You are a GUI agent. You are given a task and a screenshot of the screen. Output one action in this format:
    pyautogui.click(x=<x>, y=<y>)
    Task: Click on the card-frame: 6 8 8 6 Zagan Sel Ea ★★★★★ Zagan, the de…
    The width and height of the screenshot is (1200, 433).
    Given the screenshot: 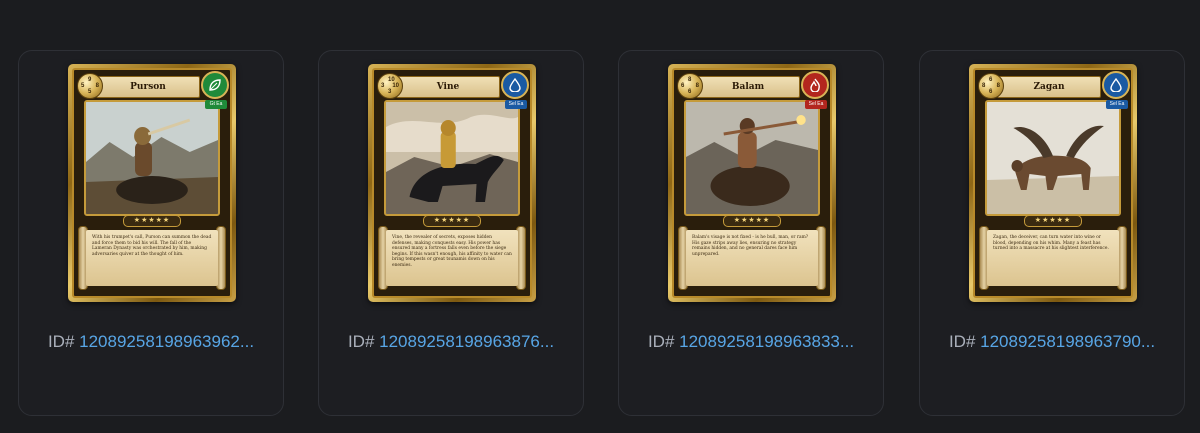 What is the action you would take?
    pyautogui.click(x=1053, y=183)
    